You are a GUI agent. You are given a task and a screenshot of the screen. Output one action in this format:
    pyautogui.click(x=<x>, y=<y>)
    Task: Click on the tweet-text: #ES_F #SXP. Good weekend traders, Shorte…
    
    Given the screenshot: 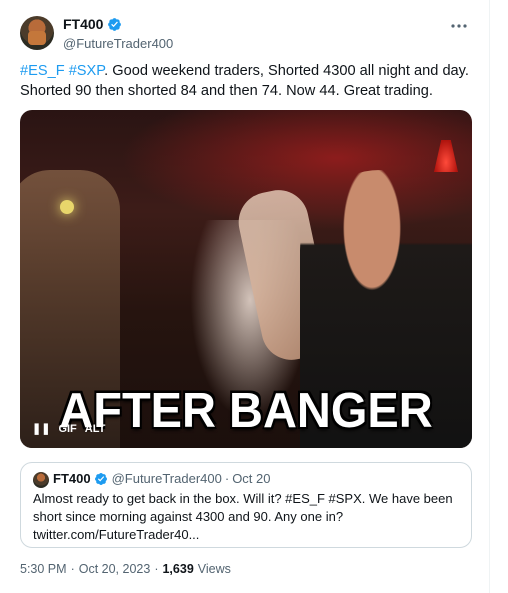 What is the action you would take?
    pyautogui.click(x=250, y=81)
    